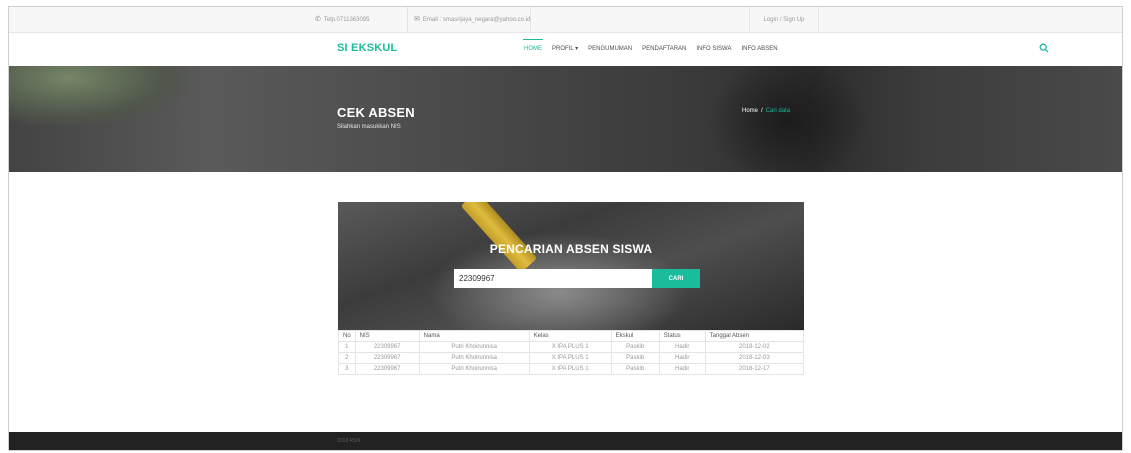  Describe the element at coordinates (99, 96) in the screenshot. I see `plant-background` at that location.